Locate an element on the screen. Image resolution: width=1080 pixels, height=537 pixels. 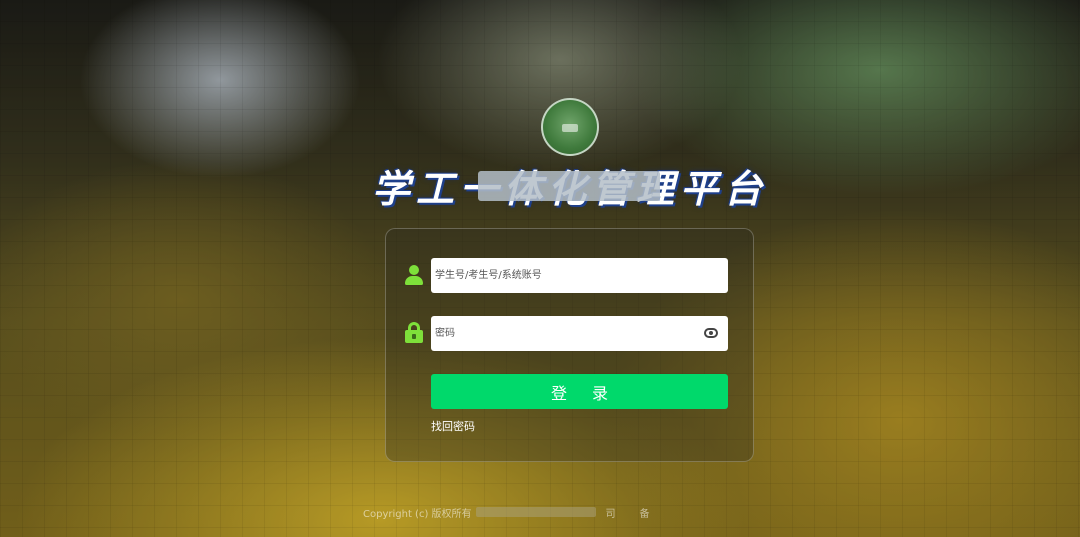
school-logo is located at coordinates (570, 127).